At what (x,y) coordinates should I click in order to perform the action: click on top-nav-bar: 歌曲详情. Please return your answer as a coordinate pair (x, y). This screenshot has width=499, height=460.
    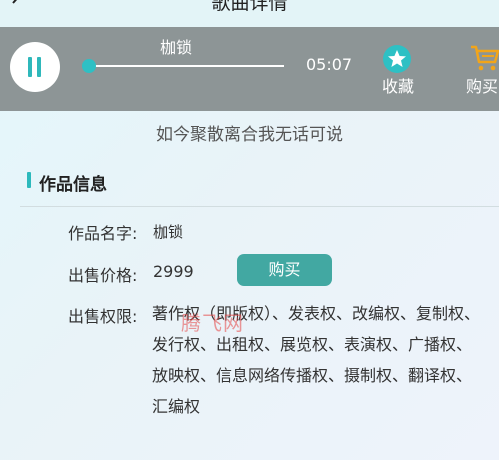
    Looking at the image, I should click on (249, 13).